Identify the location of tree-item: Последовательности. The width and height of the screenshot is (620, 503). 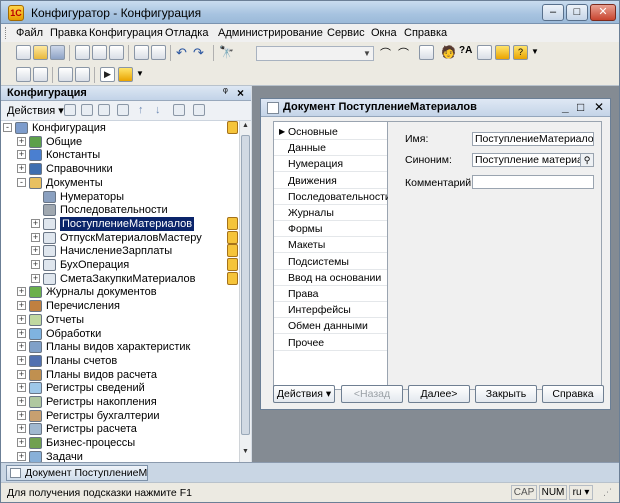
(120, 210).